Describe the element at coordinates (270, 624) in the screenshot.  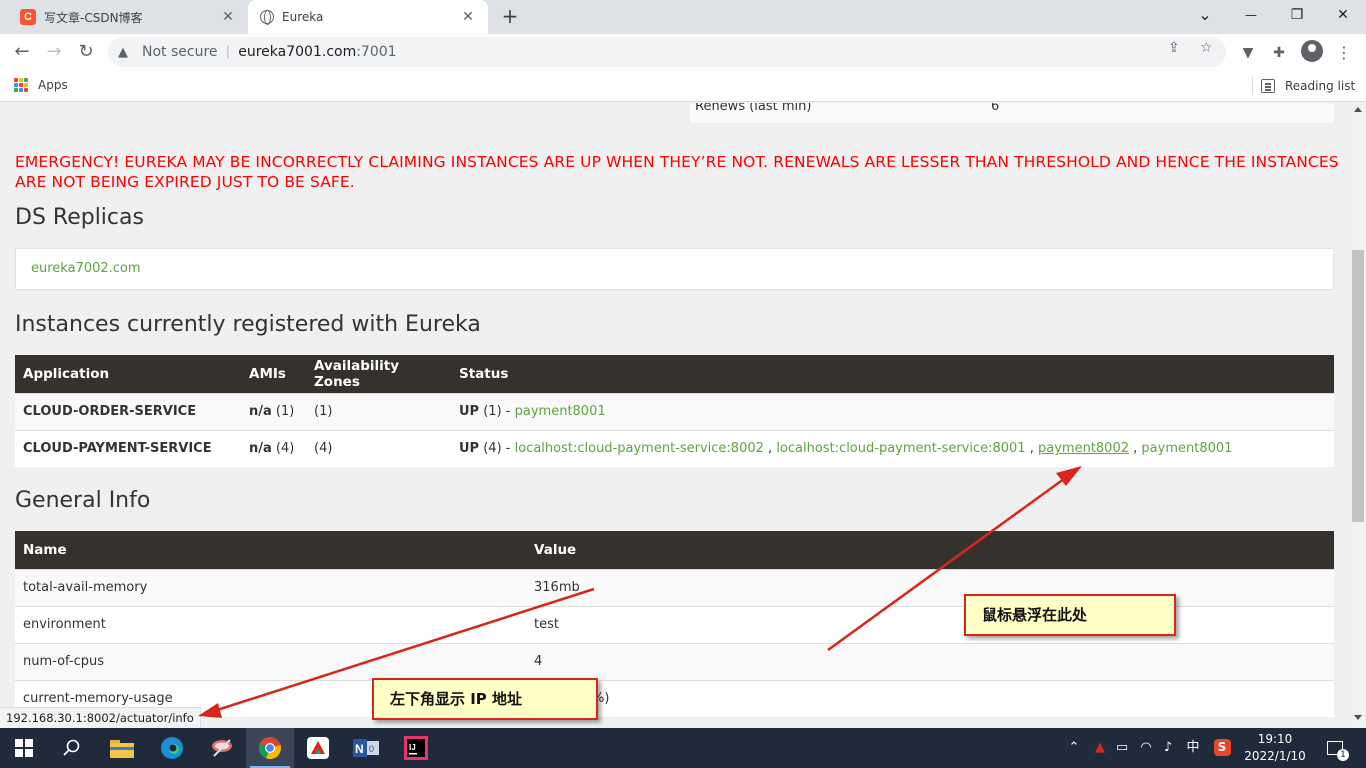
I see `info-name: environment` at that location.